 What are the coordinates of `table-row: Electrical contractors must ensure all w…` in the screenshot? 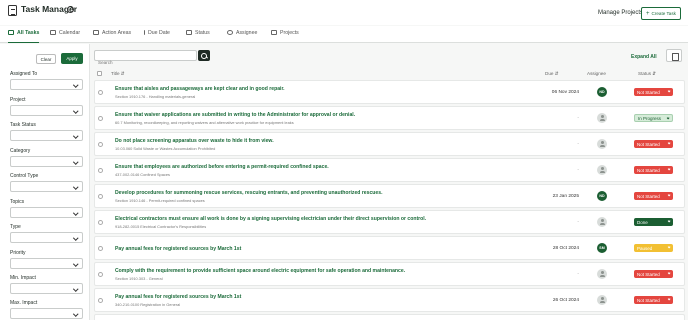 It's located at (389, 222).